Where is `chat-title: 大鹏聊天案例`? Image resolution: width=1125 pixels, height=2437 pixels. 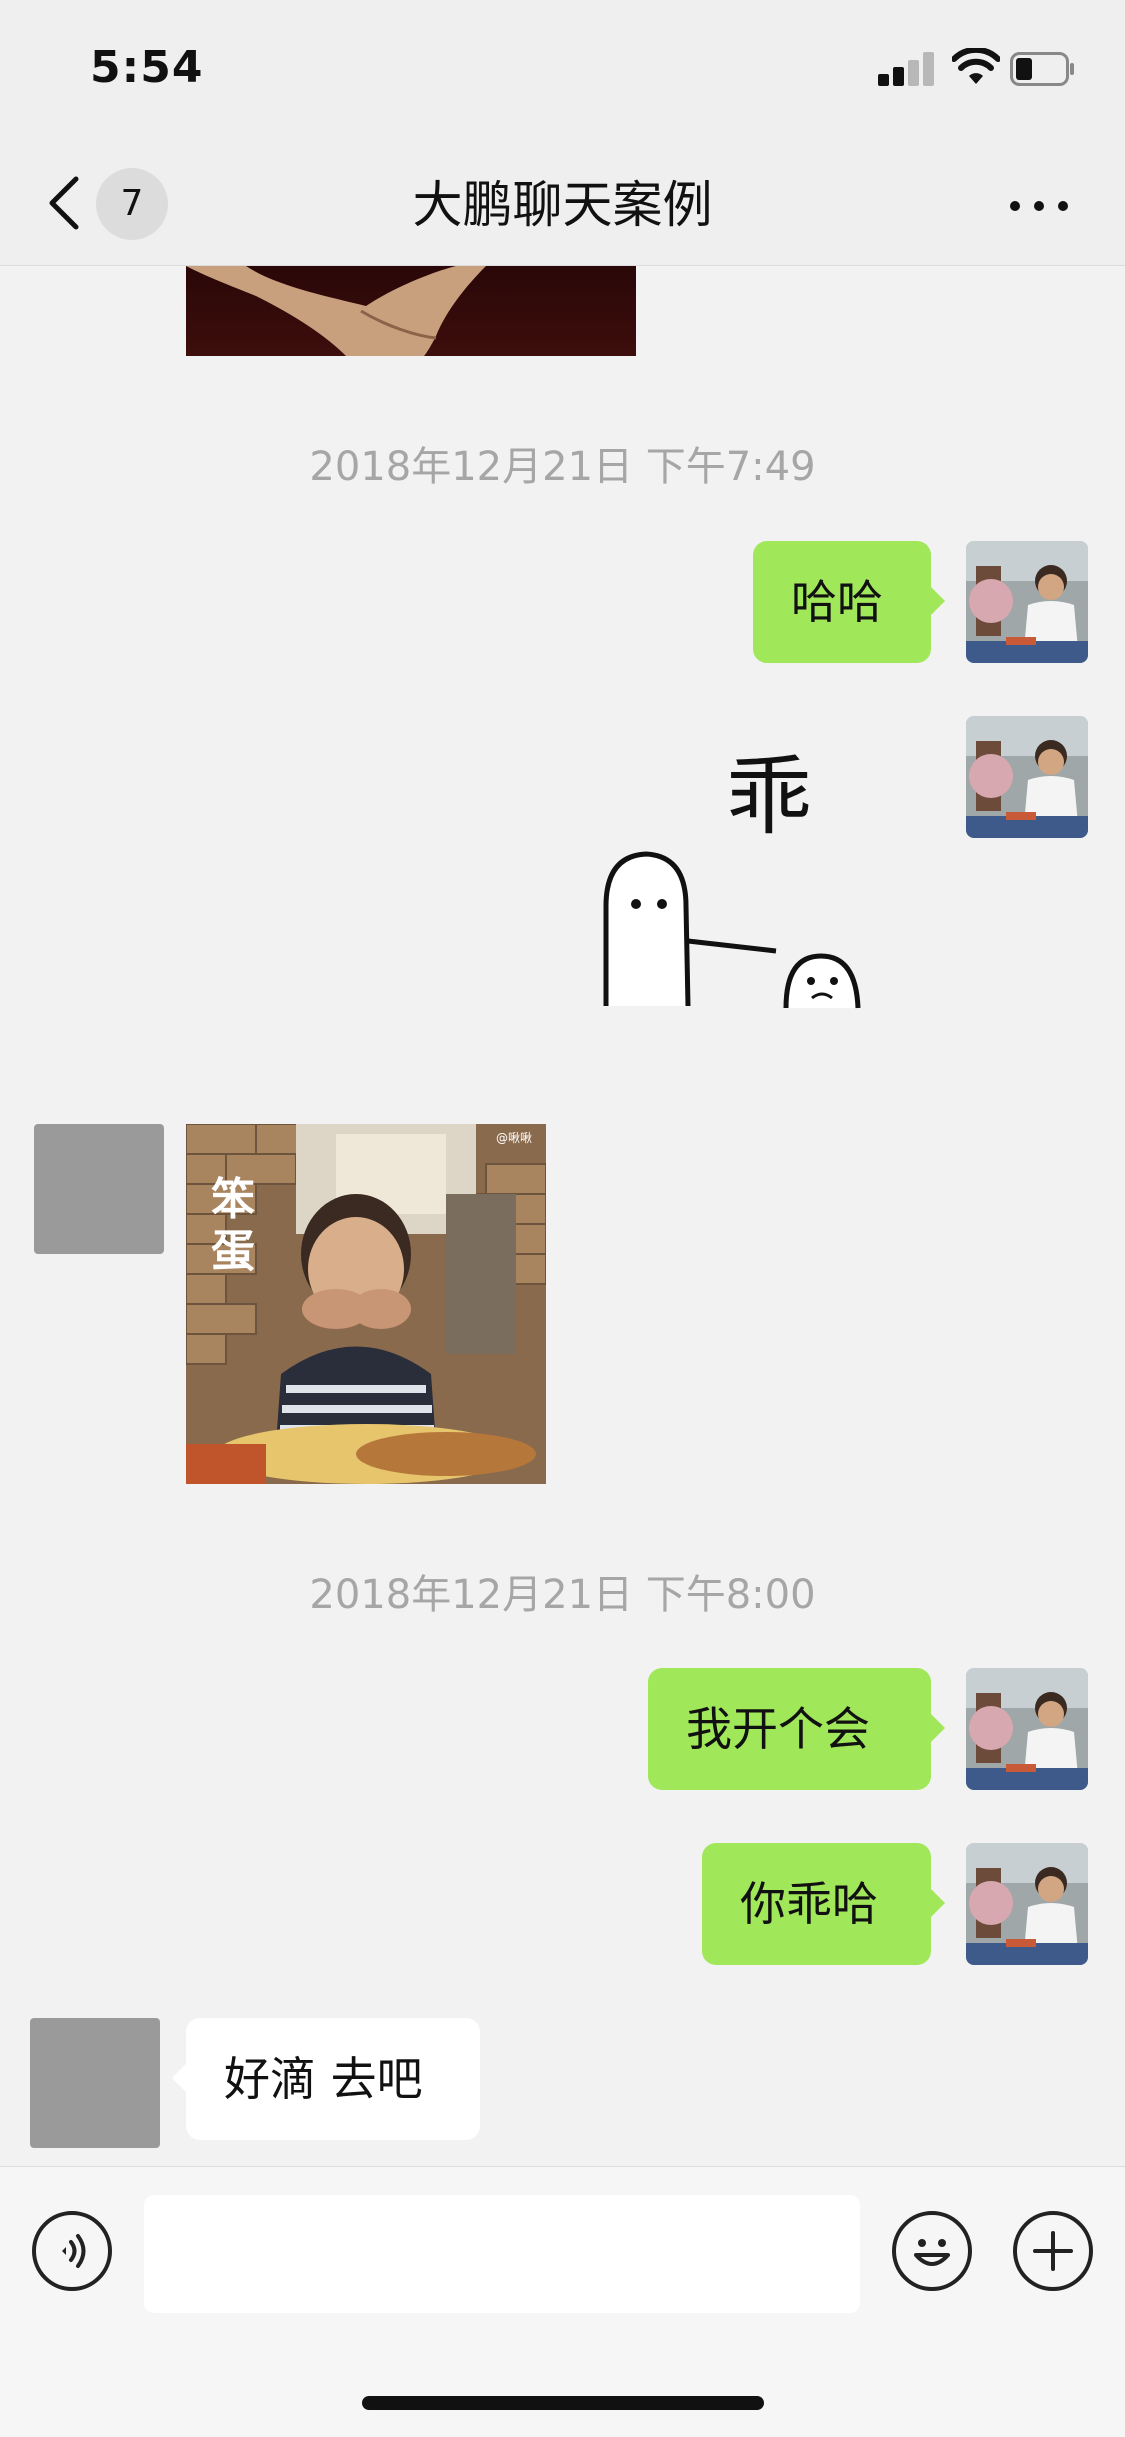
chat-title: 大鹏聊天案例 is located at coordinates (562, 205).